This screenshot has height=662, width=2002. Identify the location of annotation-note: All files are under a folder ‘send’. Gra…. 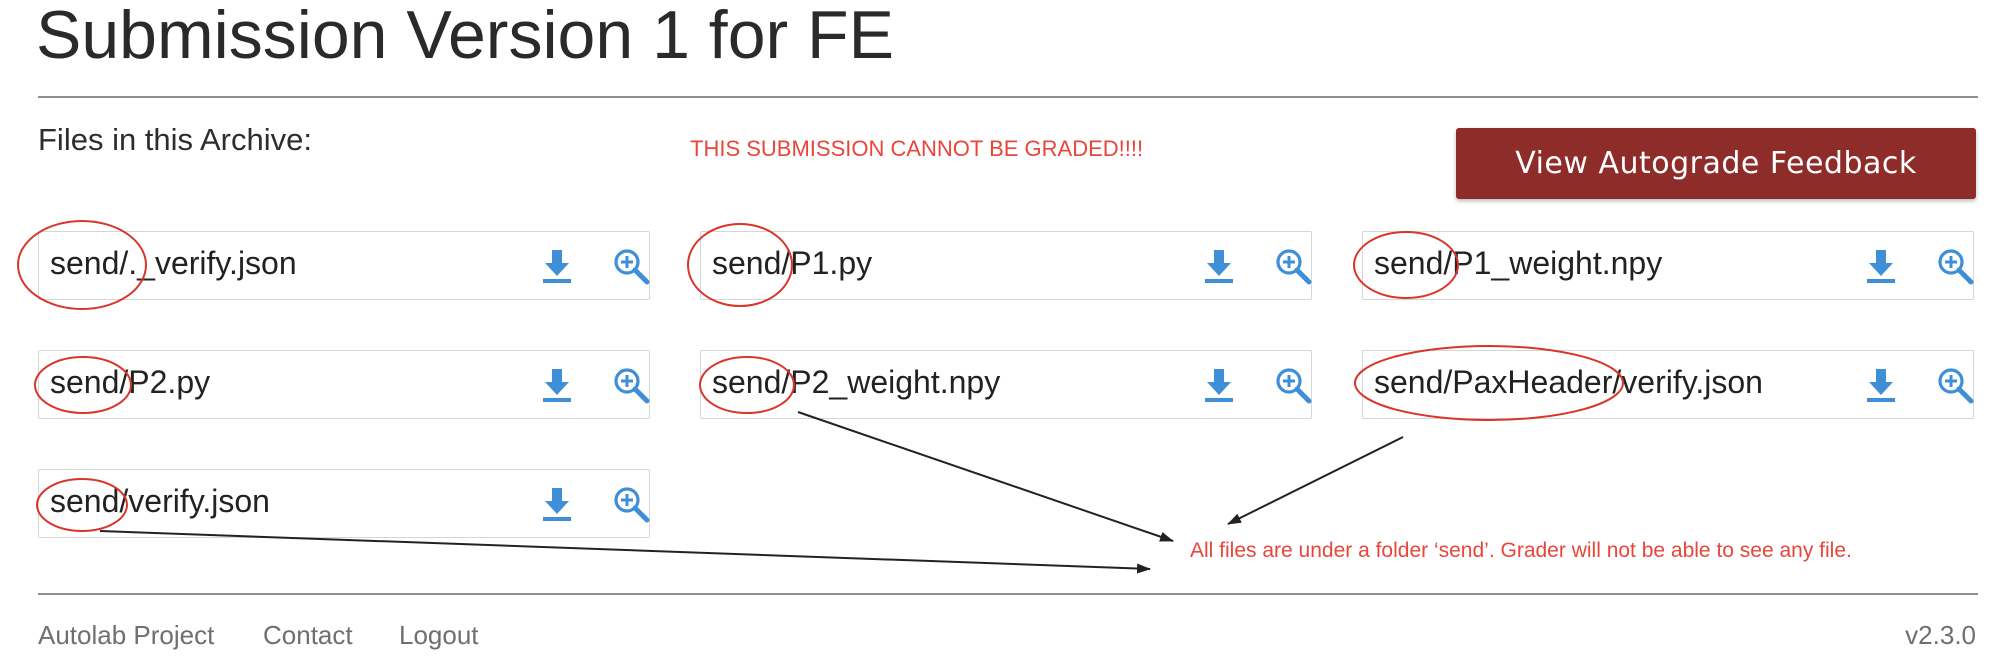
(1521, 550).